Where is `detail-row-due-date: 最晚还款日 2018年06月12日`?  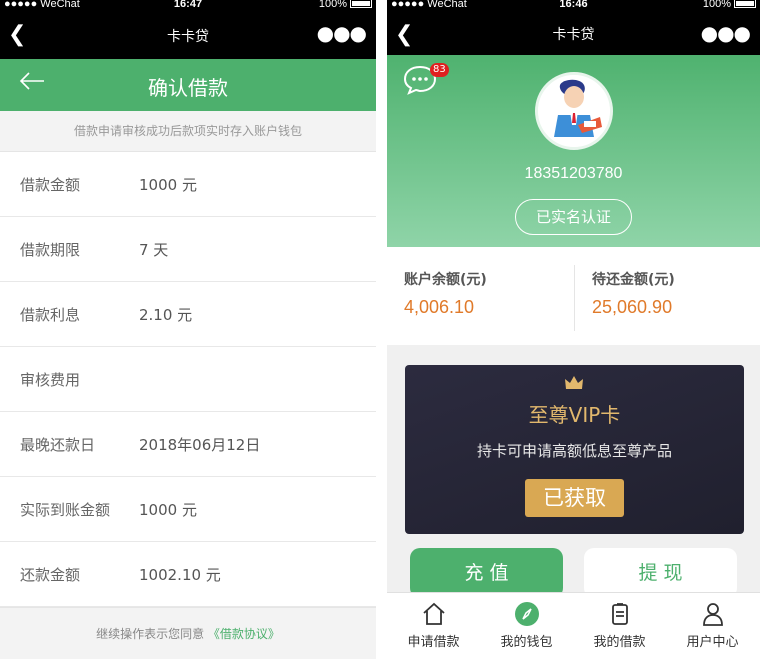
detail-row-due-date: 最晚还款日 2018年06月12日 is located at coordinates (188, 444).